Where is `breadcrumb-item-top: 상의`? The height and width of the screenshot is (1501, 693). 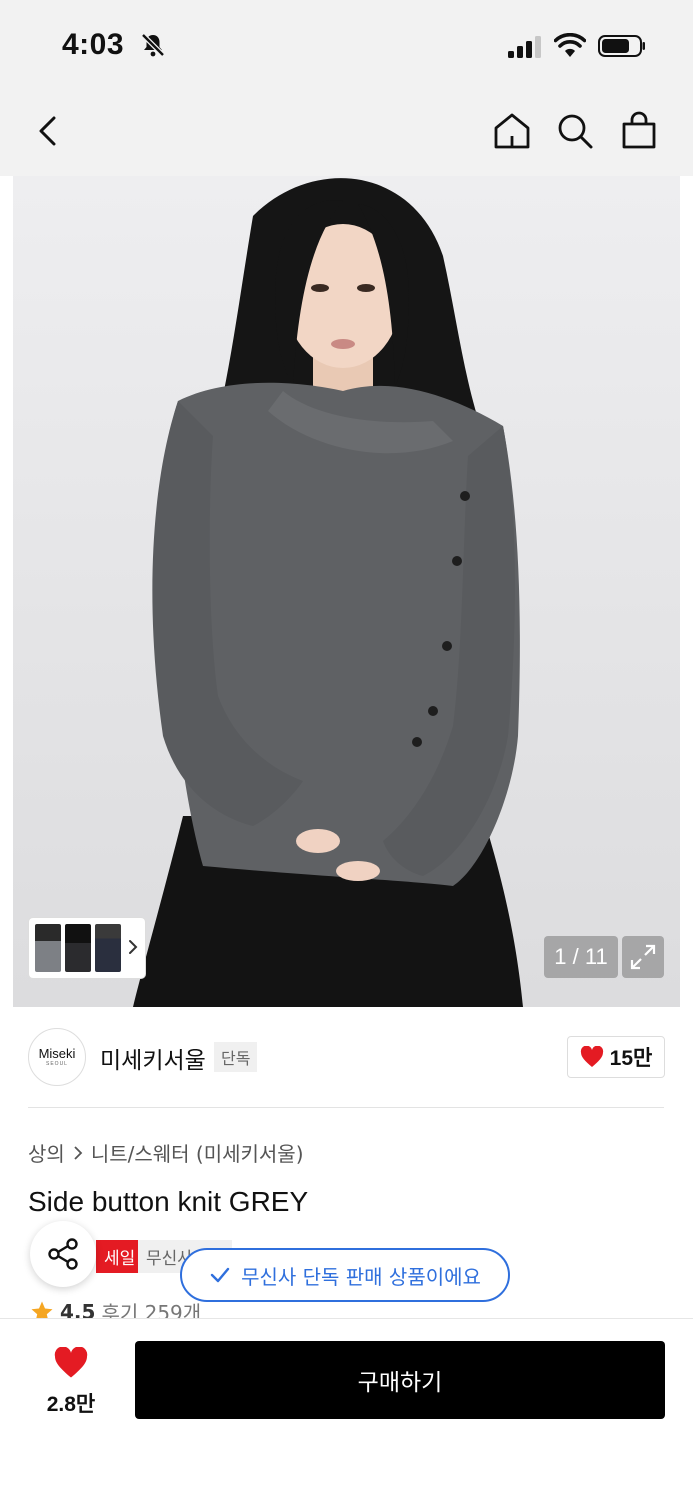
breadcrumb-item-top: 상의 is located at coordinates (46, 1152).